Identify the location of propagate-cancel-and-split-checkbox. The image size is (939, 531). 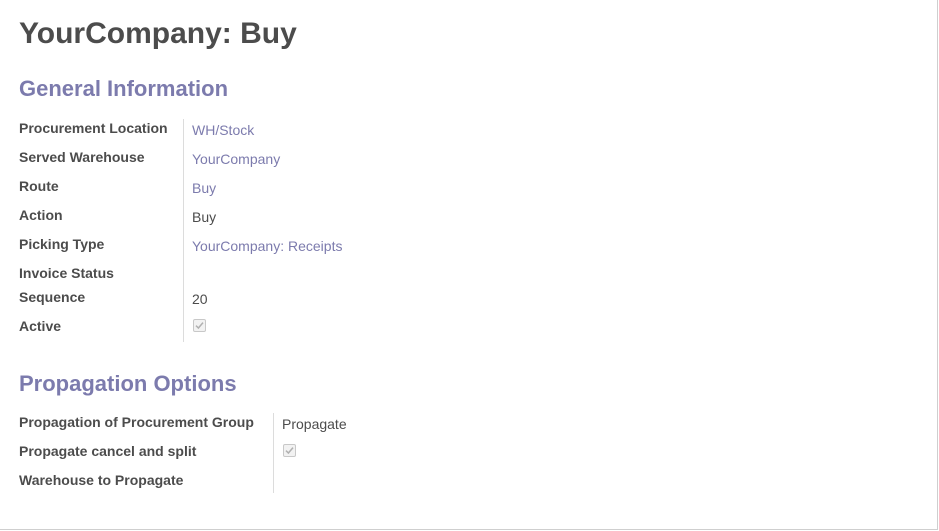
(289, 450).